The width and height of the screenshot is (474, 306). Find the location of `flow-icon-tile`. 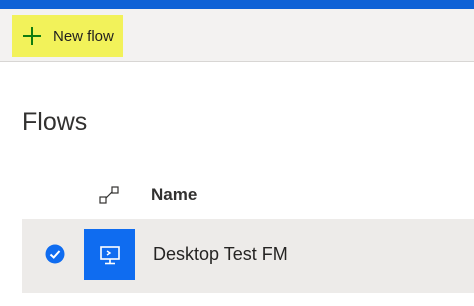

flow-icon-tile is located at coordinates (109, 254).